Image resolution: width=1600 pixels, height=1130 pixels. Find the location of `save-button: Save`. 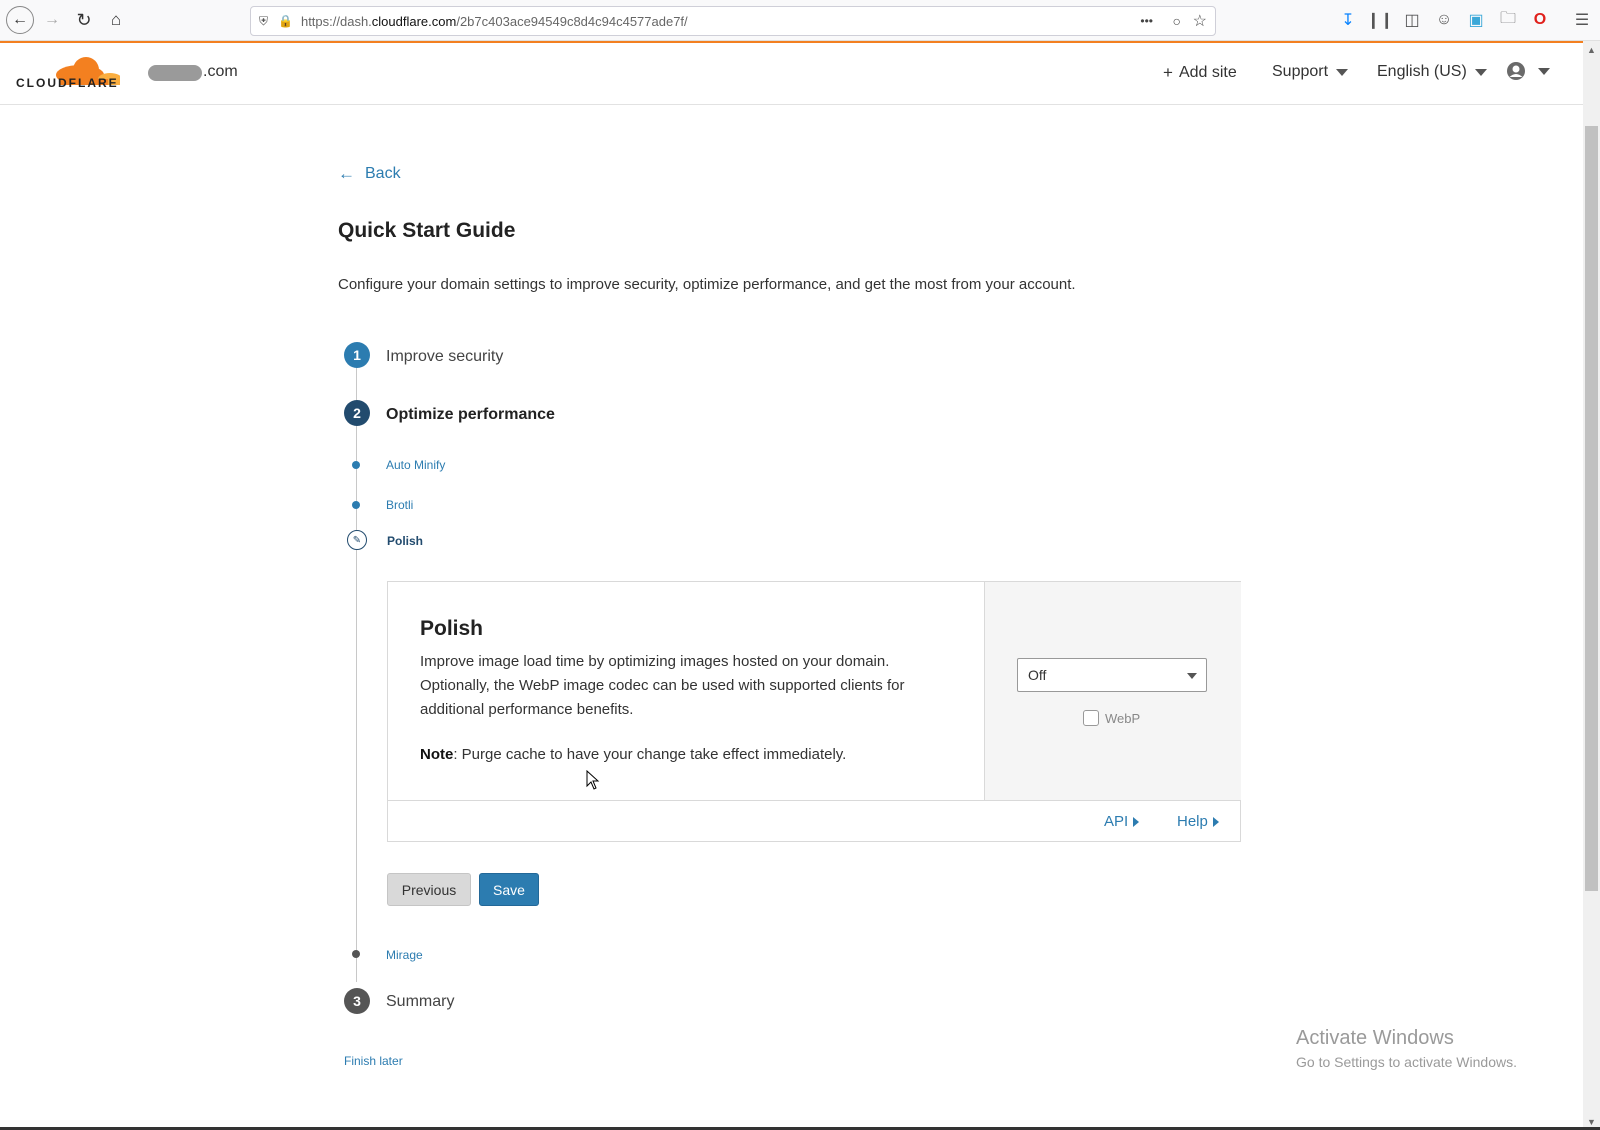

save-button: Save is located at coordinates (509, 889).